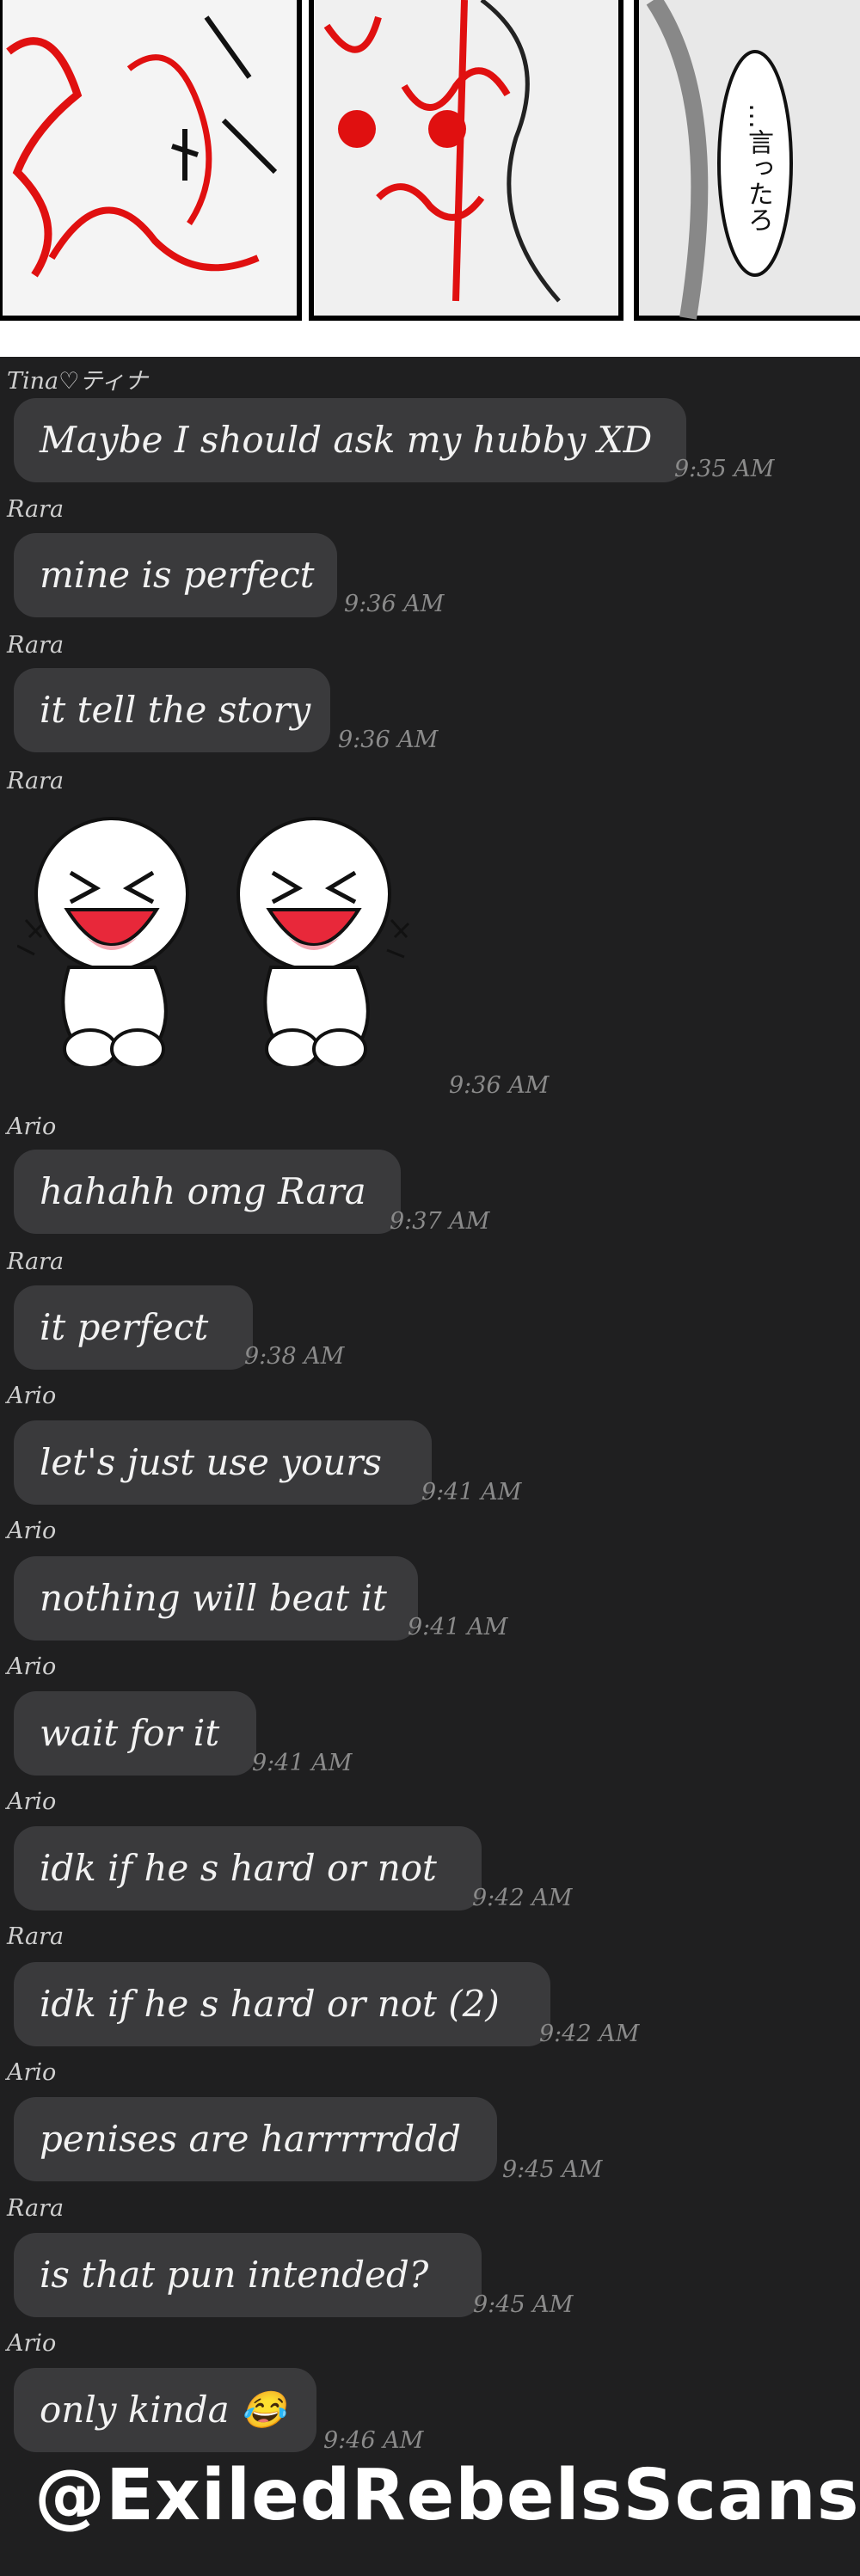 The height and width of the screenshot is (2576, 860). Describe the element at coordinates (175, 575) in the screenshot. I see `message-bubble: mine is perfect` at that location.